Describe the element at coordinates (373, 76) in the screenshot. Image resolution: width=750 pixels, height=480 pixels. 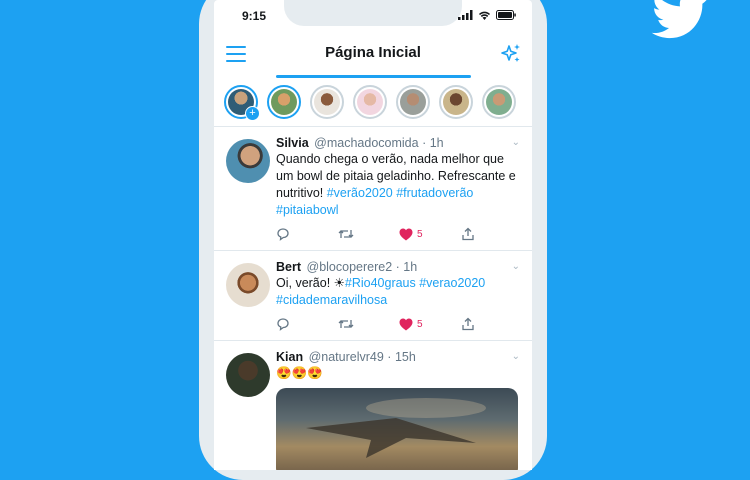
I see `title-underline` at that location.